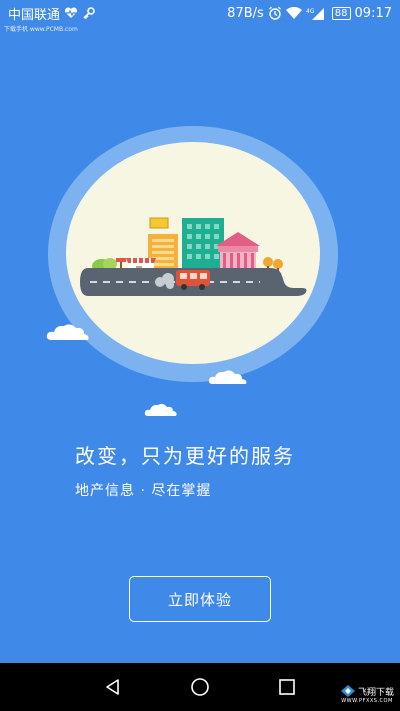 This screenshot has height=711, width=400. Describe the element at coordinates (200, 687) in the screenshot. I see `home-icon` at that location.